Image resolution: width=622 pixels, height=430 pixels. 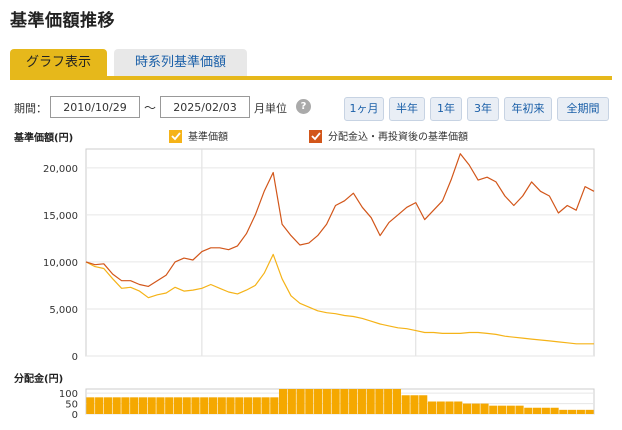 What do you see at coordinates (38, 378) in the screenshot?
I see `distribution-chart-title: 分配金(円)` at bounding box center [38, 378].